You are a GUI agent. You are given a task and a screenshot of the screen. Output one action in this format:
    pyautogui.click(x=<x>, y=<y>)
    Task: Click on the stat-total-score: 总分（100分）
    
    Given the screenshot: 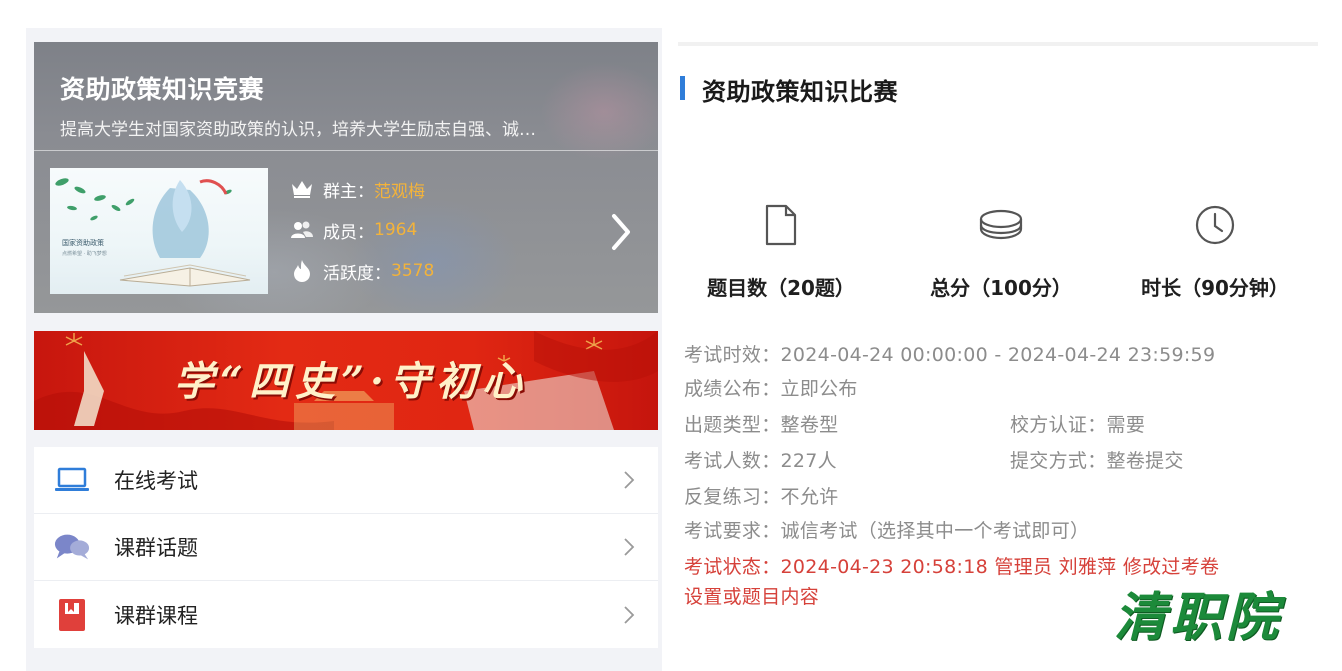 What is the action you would take?
    pyautogui.click(x=1001, y=250)
    